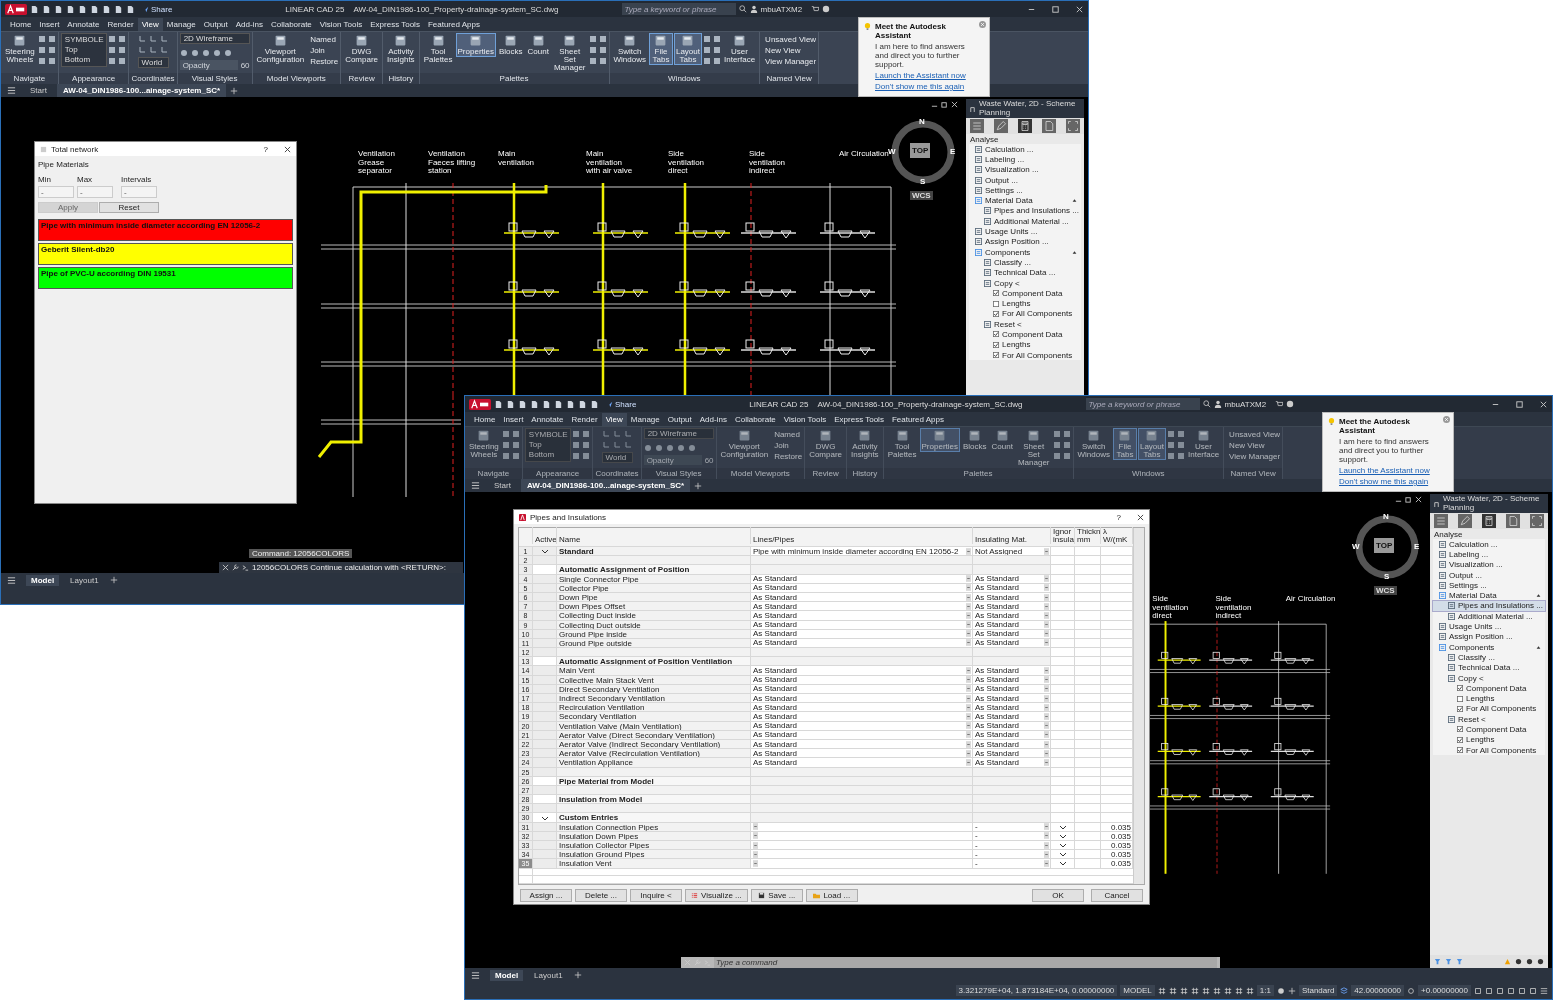 Image resolution: width=1553 pixels, height=1000 pixels. Describe the element at coordinates (1063, 535) in the screenshot. I see `column-header: Ignor insula` at that location.